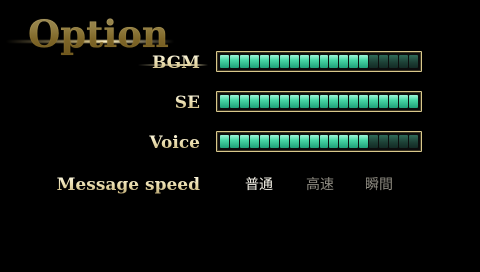 Image resolution: width=480 pixels, height=272 pixels. I want to click on voice-volume-slider, so click(319, 141).